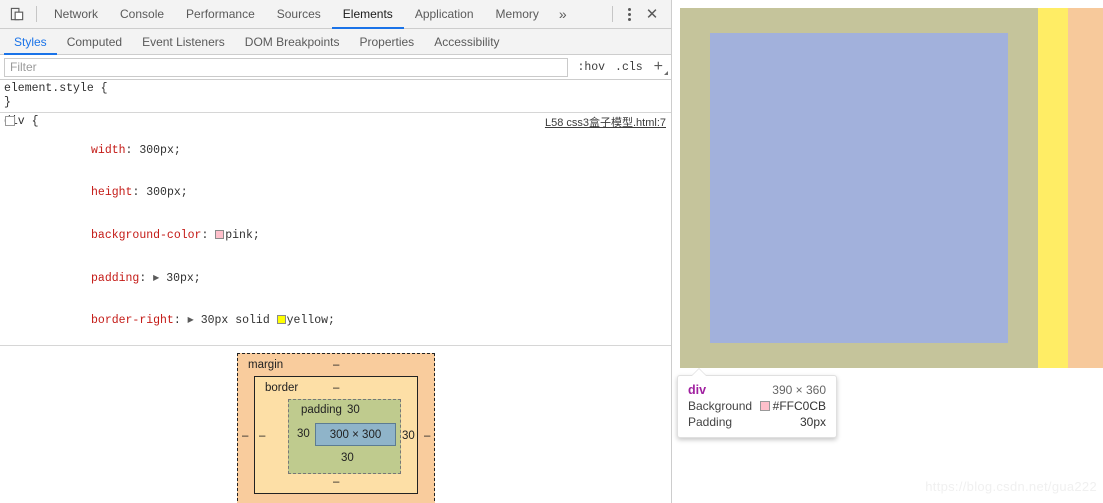  I want to click on tooltip-background-row: Background #FFC0CB, so click(757, 406).